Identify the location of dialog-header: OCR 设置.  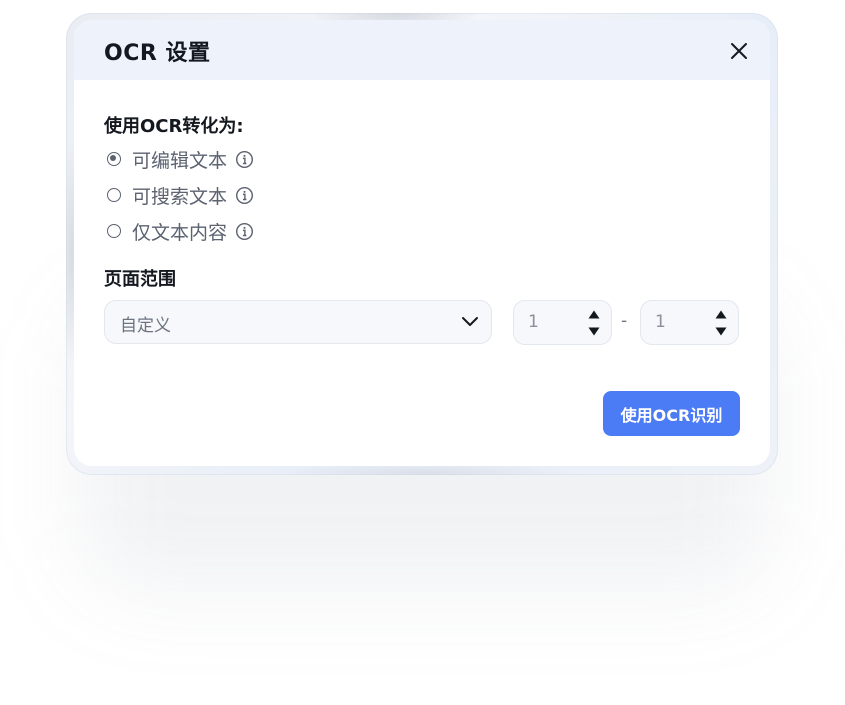
(422, 50).